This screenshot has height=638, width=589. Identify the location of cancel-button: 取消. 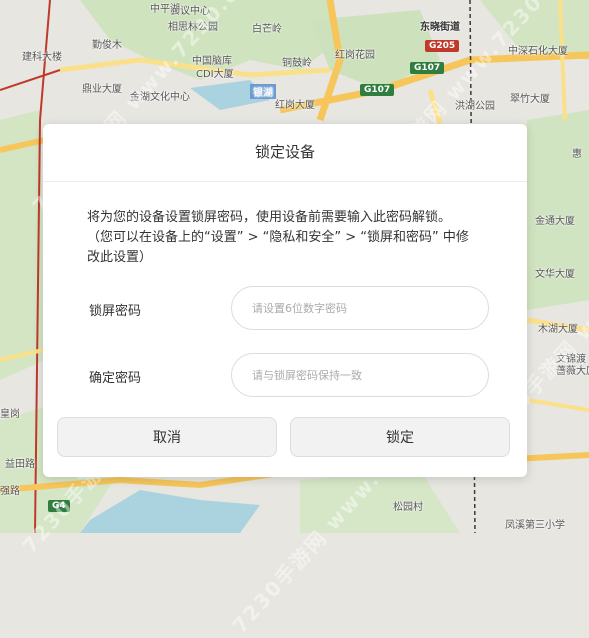
(167, 437).